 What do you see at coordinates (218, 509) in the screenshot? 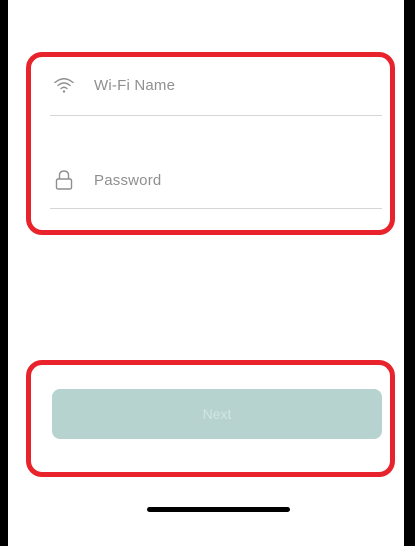
I see `home-indicator` at bounding box center [218, 509].